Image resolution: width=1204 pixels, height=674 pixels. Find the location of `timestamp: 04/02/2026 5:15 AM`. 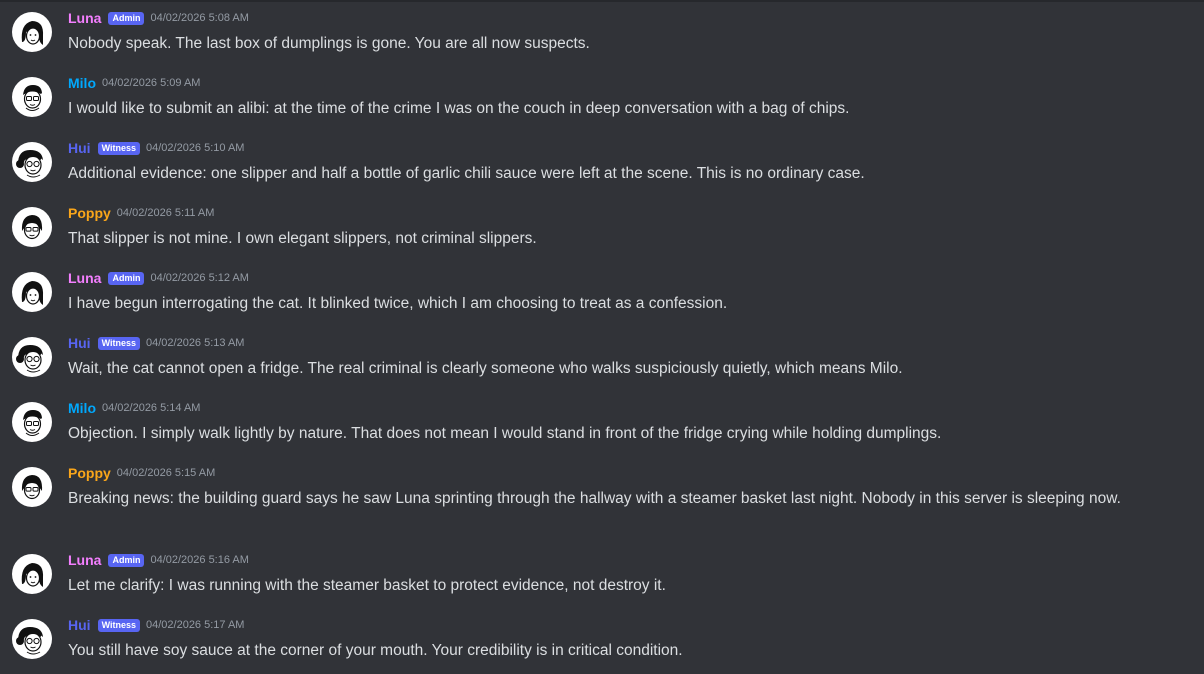

timestamp: 04/02/2026 5:15 AM is located at coordinates (166, 473).